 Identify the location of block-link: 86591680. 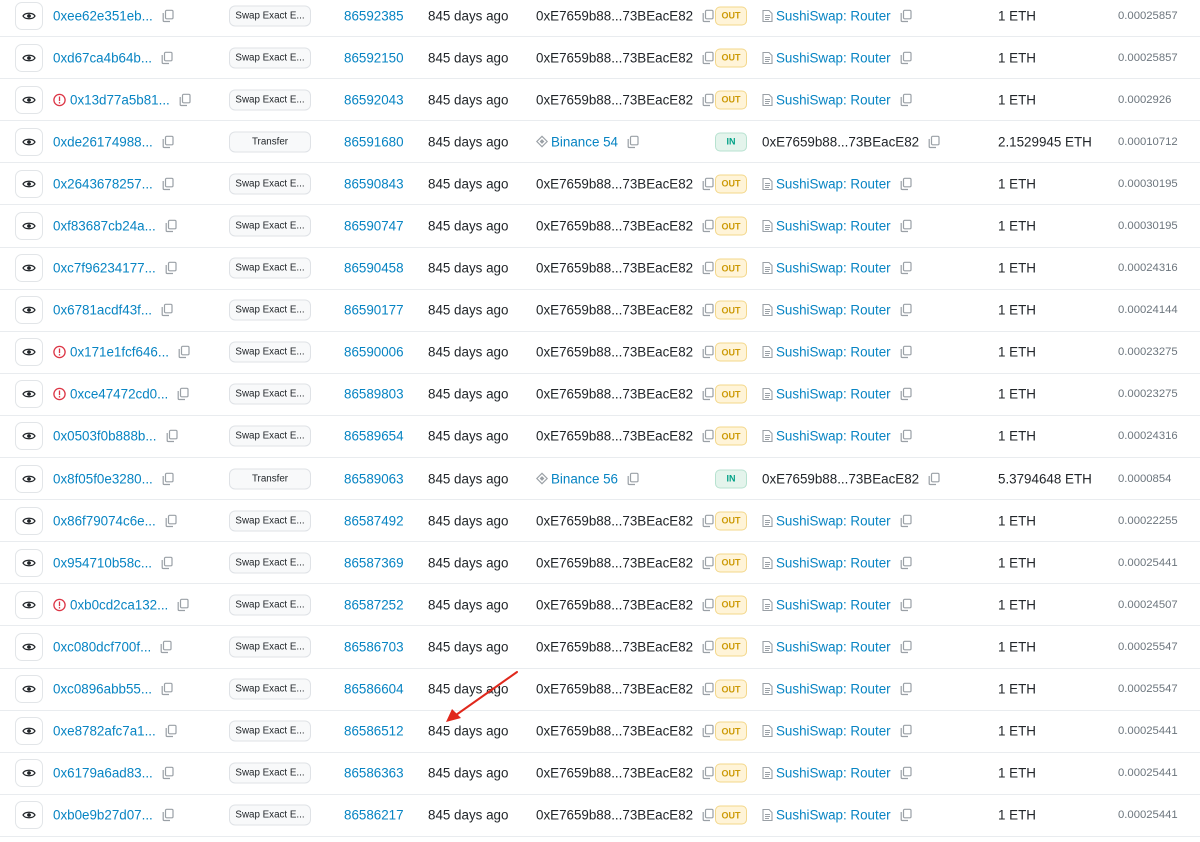
(374, 141).